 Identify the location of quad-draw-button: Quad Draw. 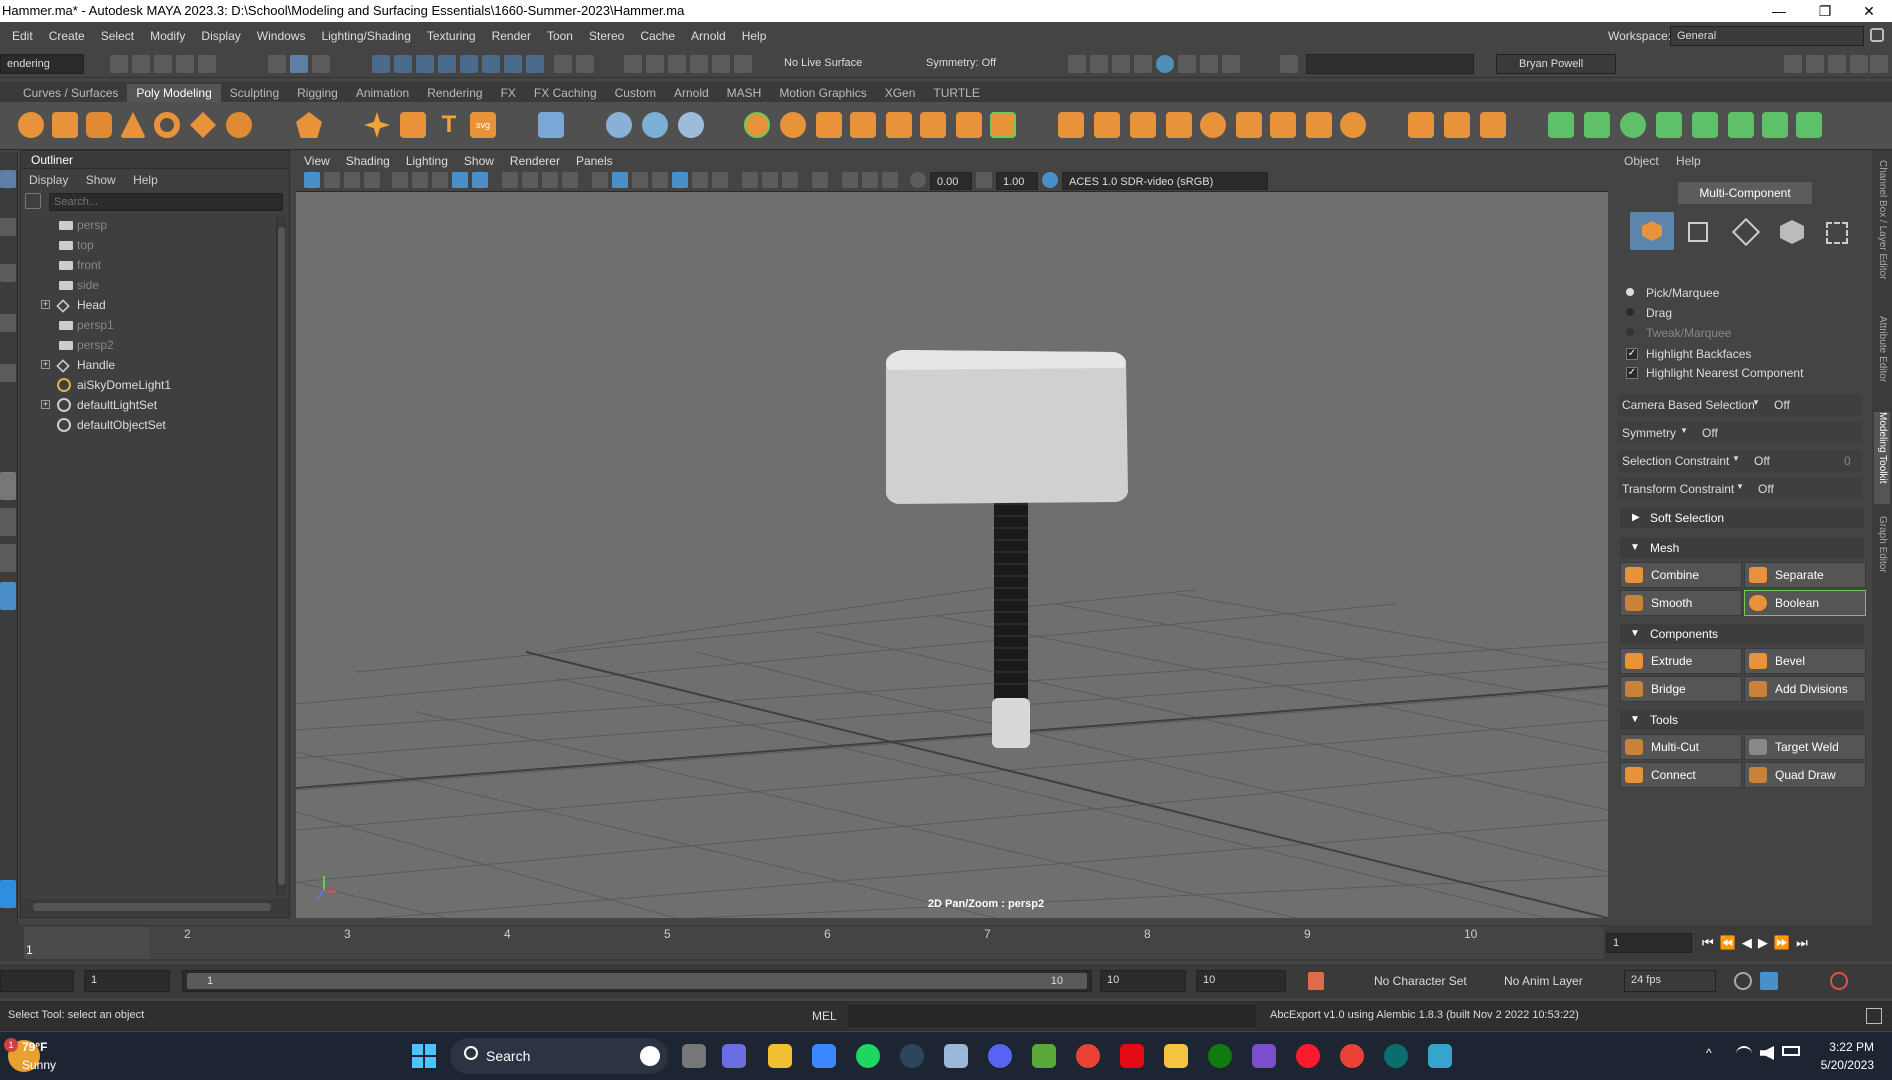
(1805, 775).